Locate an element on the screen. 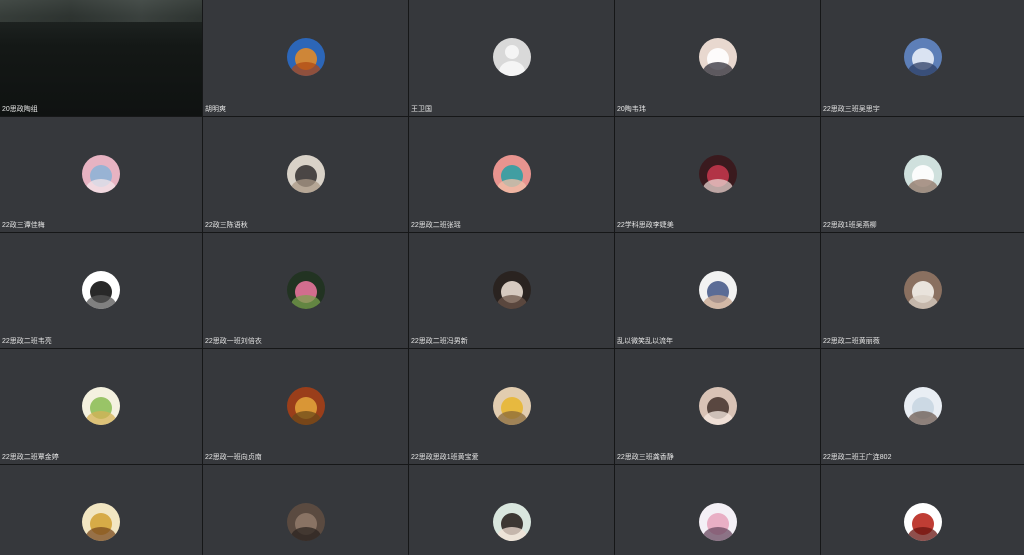 The image size is (1024, 555). anime-character-avatar is located at coordinates (305, 174).